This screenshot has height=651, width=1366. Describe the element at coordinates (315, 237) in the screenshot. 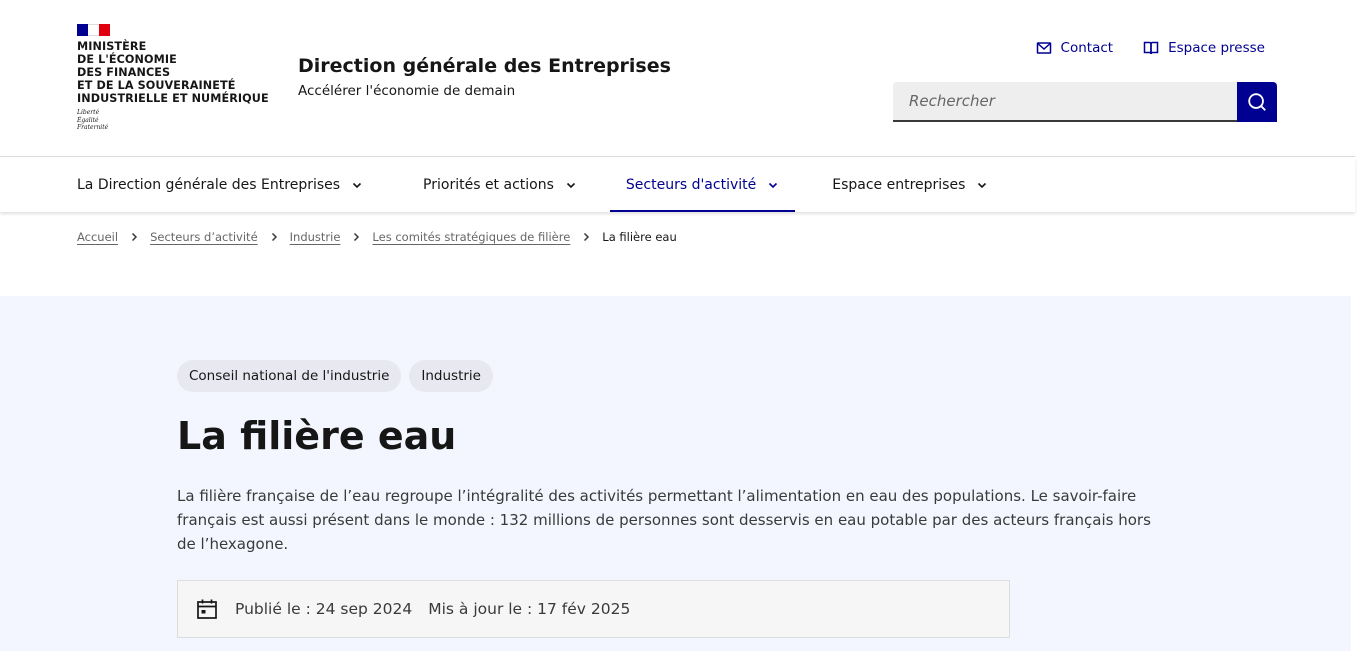

I see `breadcrumb-link-industrie: Industrie` at that location.